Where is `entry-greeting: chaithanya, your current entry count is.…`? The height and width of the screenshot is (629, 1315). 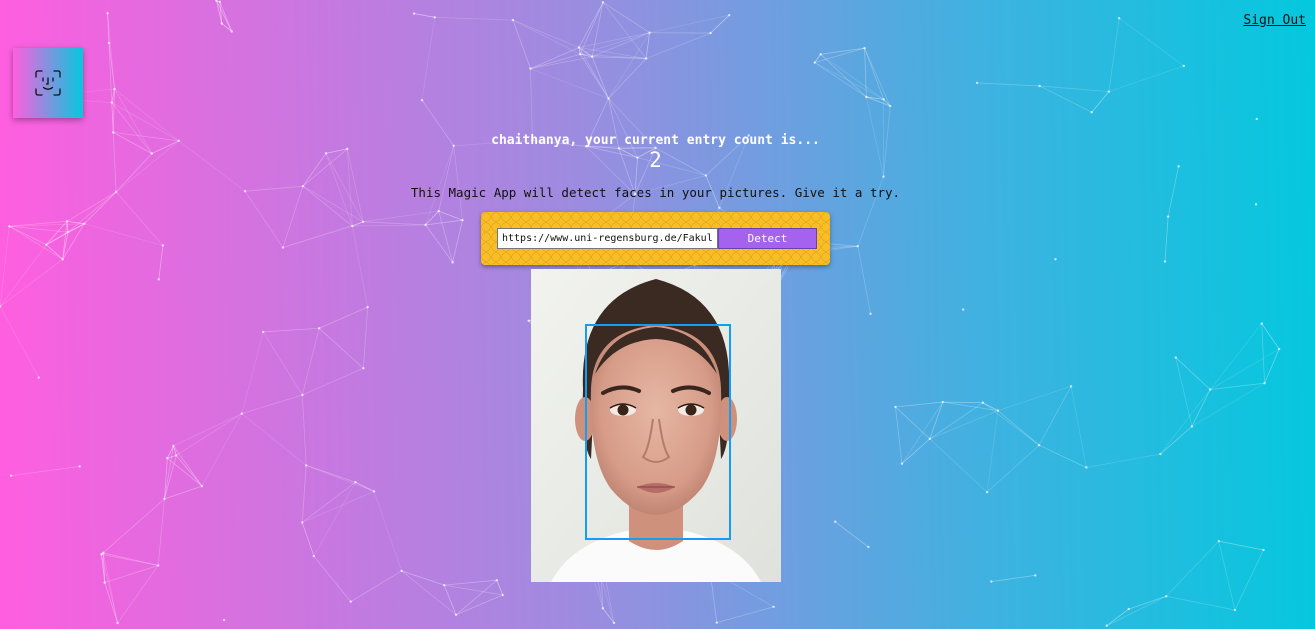 entry-greeting: chaithanya, your current entry count is.… is located at coordinates (655, 140).